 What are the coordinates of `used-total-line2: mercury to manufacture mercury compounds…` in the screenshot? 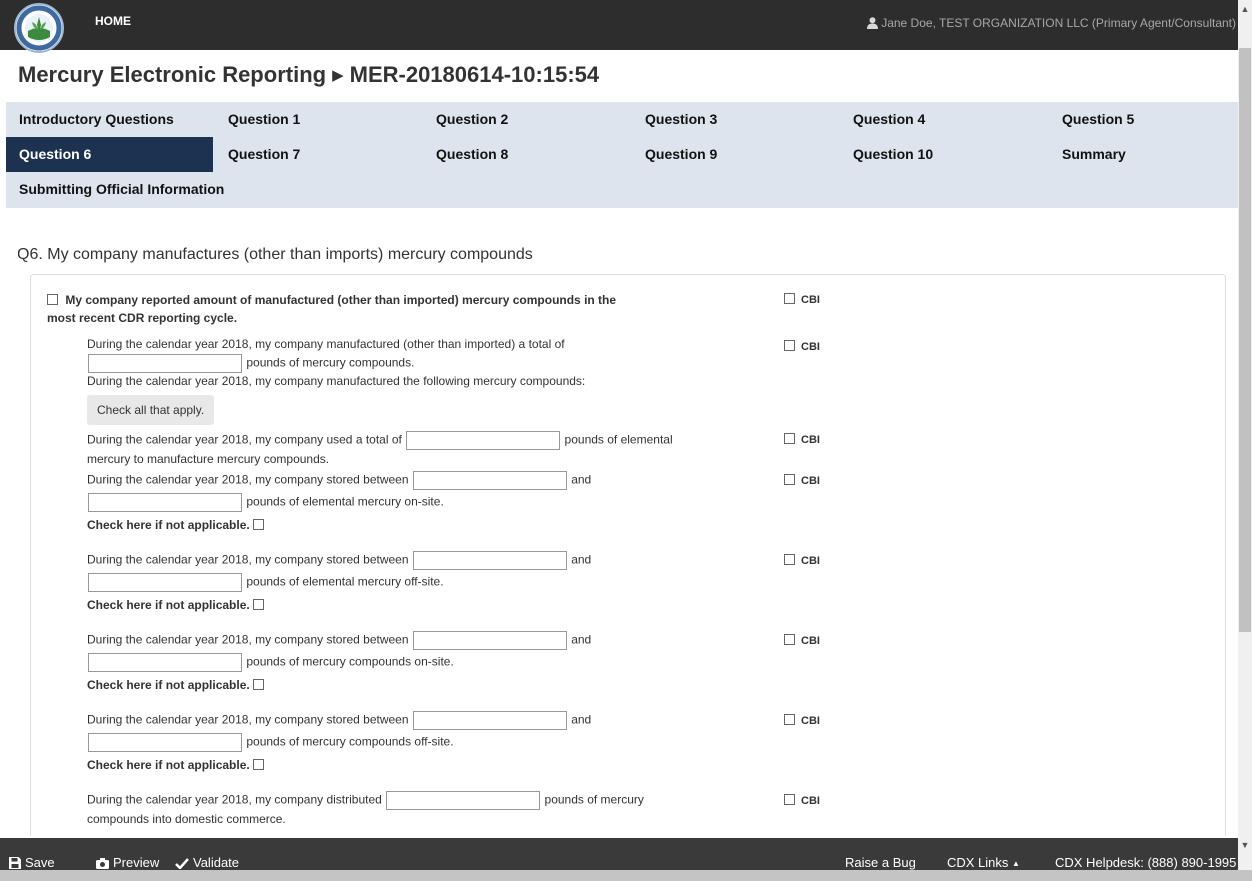 It's located at (208, 459).